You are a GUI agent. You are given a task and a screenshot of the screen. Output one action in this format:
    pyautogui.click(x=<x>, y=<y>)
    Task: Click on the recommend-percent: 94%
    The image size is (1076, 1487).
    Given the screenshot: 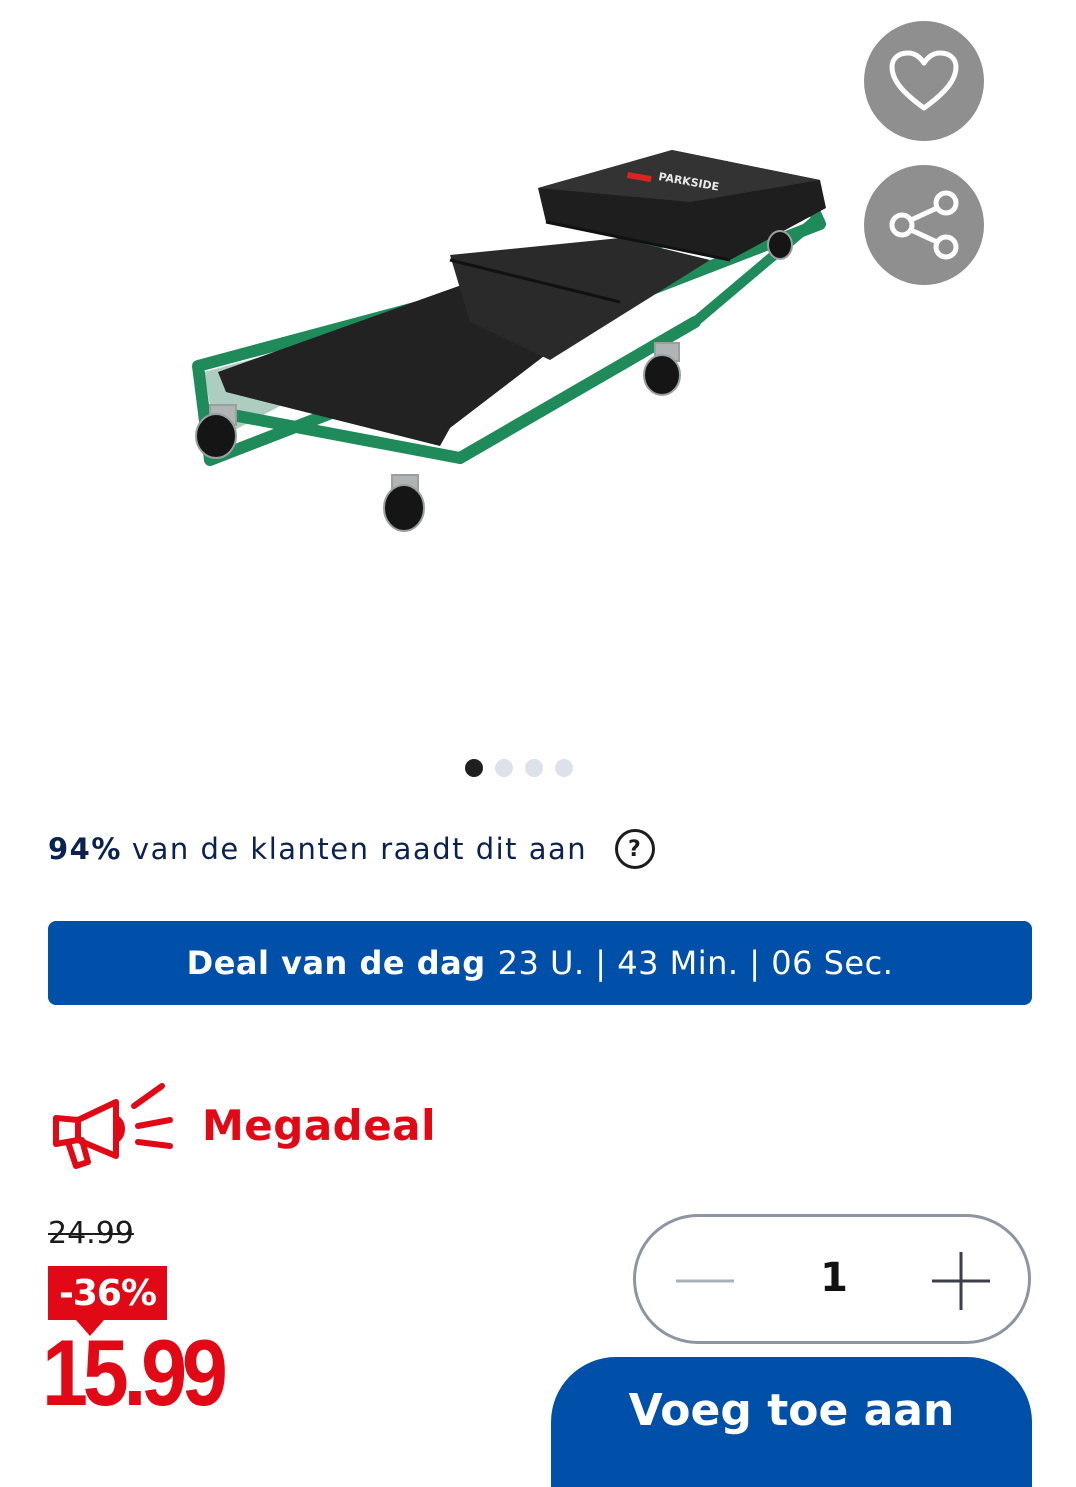 What is the action you would take?
    pyautogui.click(x=85, y=849)
    